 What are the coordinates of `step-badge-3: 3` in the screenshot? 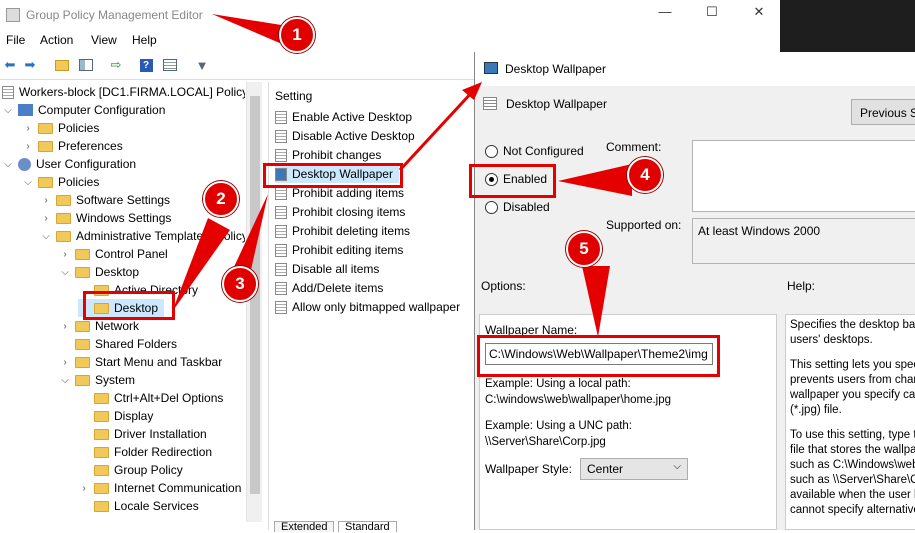 It's located at (240, 284).